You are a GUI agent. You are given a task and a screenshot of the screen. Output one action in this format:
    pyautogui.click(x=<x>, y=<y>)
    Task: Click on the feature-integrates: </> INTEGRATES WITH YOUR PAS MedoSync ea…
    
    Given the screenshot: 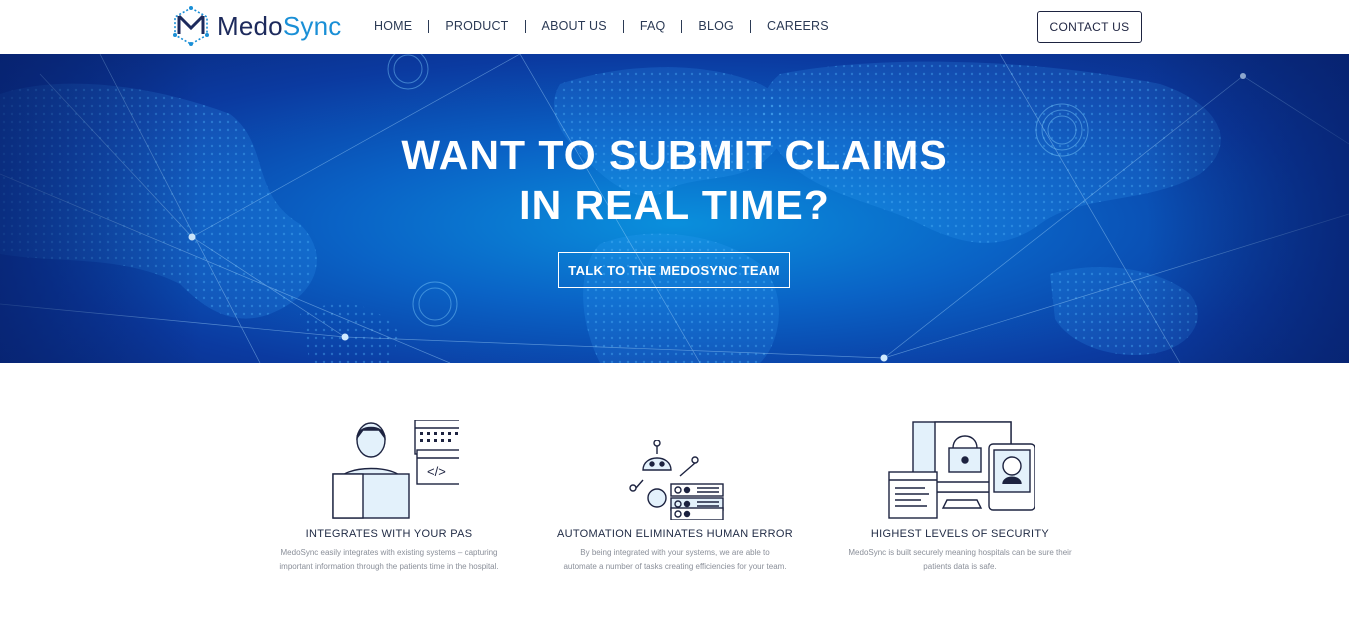 What is the action you would take?
    pyautogui.click(x=389, y=487)
    